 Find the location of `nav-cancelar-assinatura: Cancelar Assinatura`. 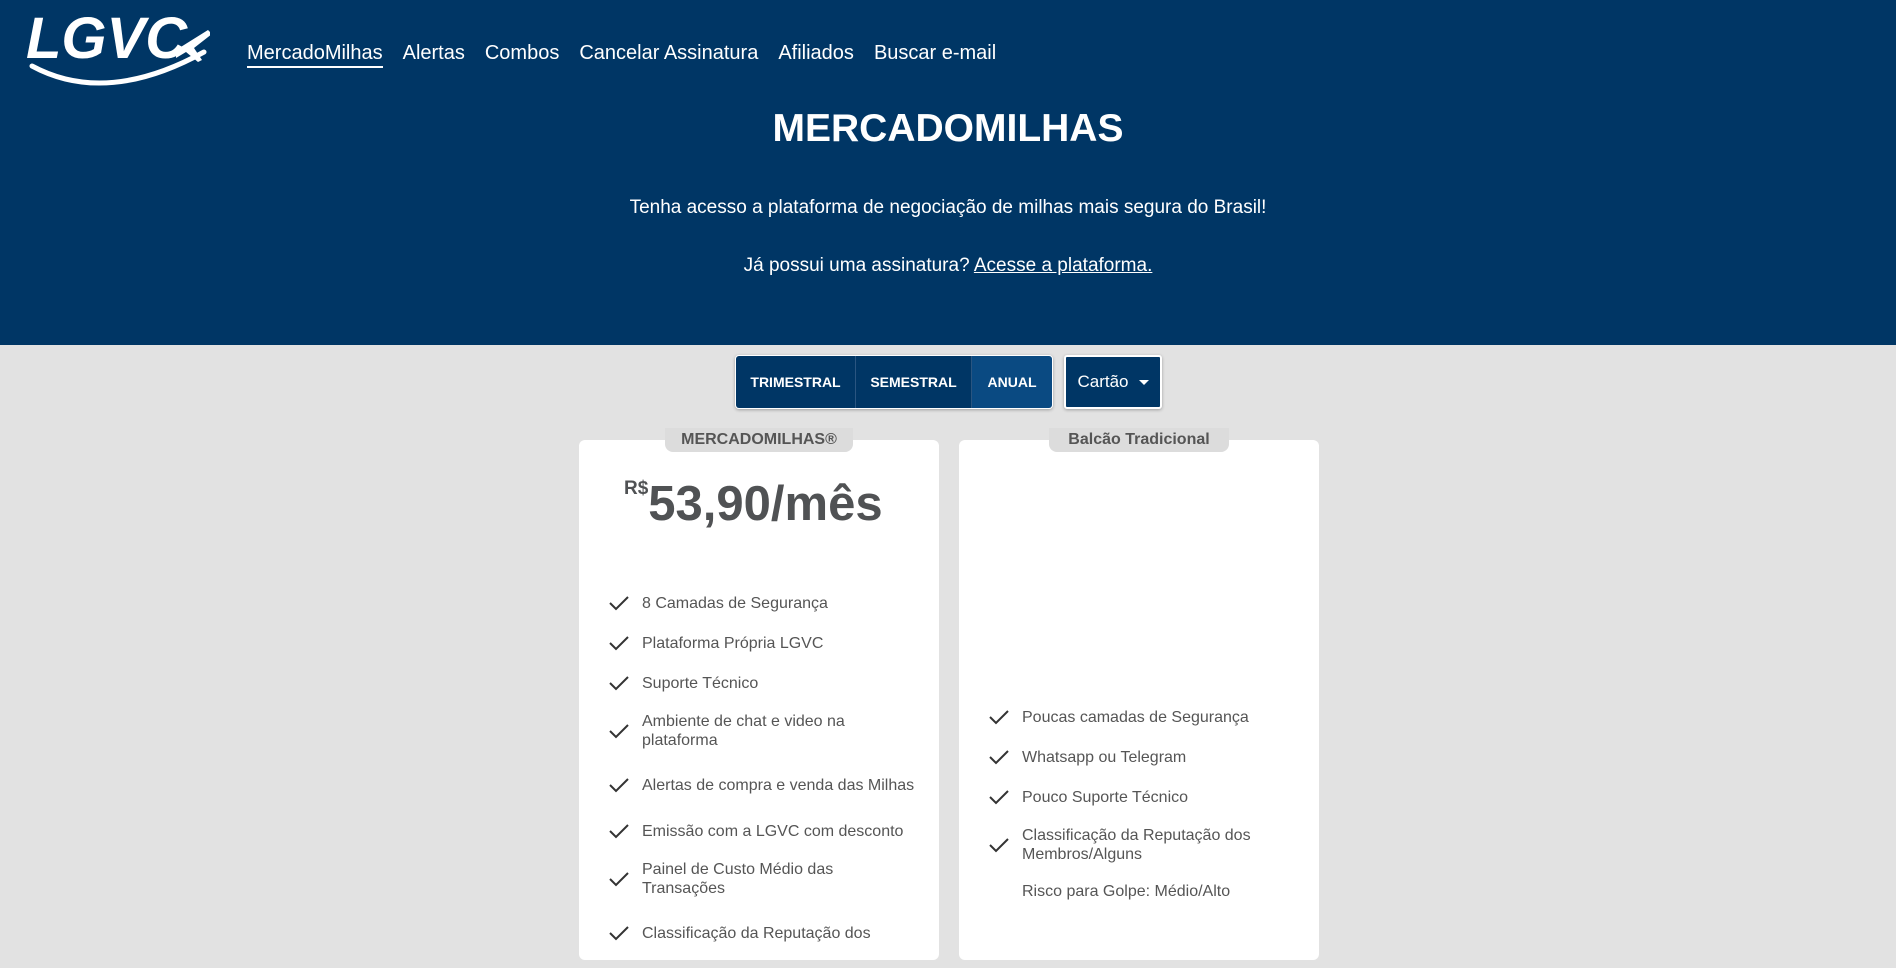

nav-cancelar-assinatura: Cancelar Assinatura is located at coordinates (668, 54).